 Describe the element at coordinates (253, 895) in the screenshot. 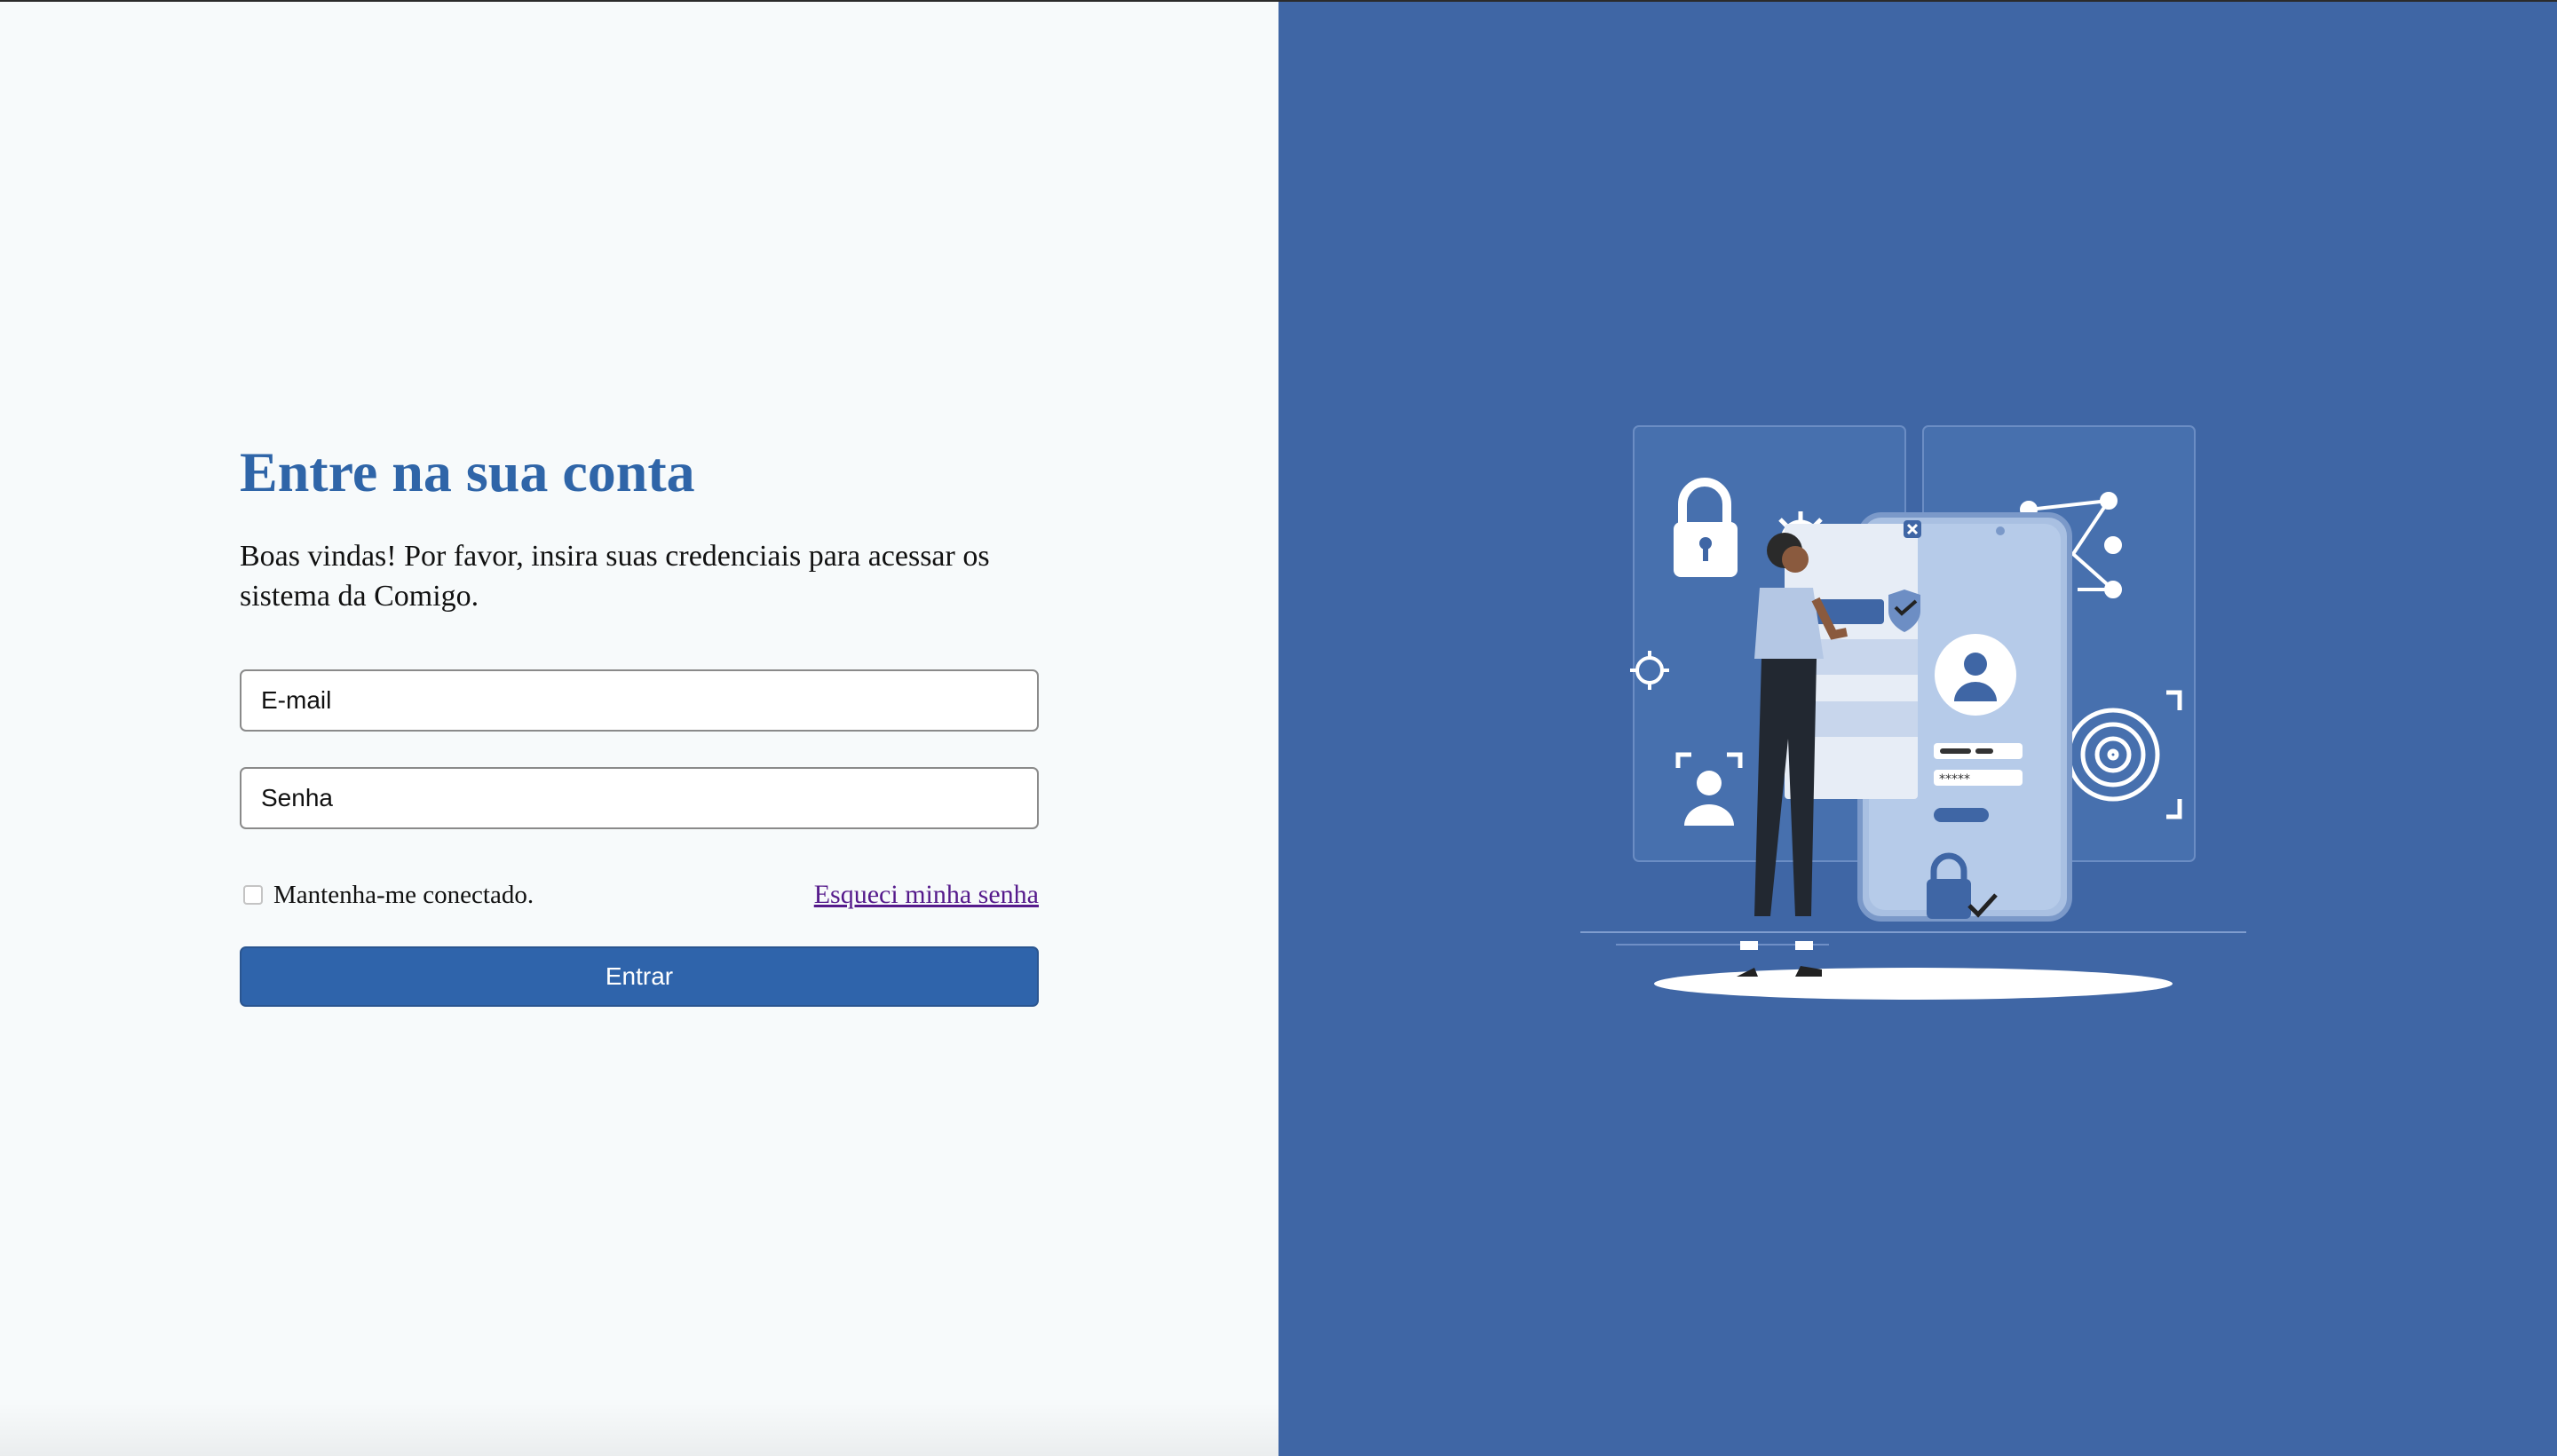

I see `remember-me-checkbox` at that location.